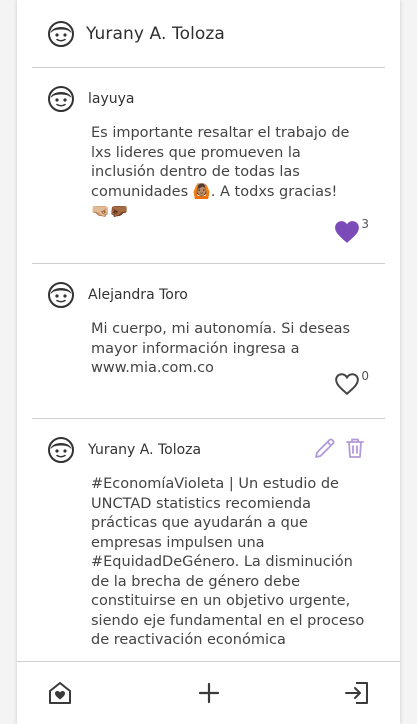 The image size is (417, 724). I want to click on plus-icon, so click(209, 693).